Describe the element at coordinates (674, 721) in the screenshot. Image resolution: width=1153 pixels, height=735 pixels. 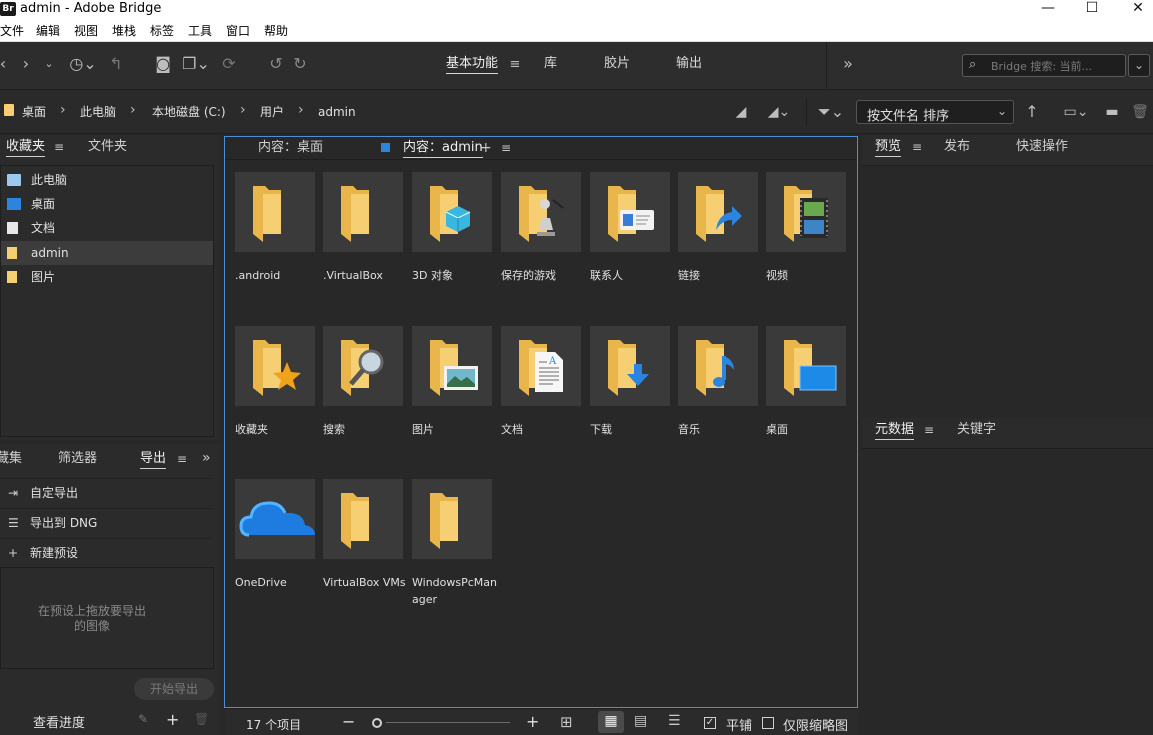
I see `list-view-icon: ☰` at that location.